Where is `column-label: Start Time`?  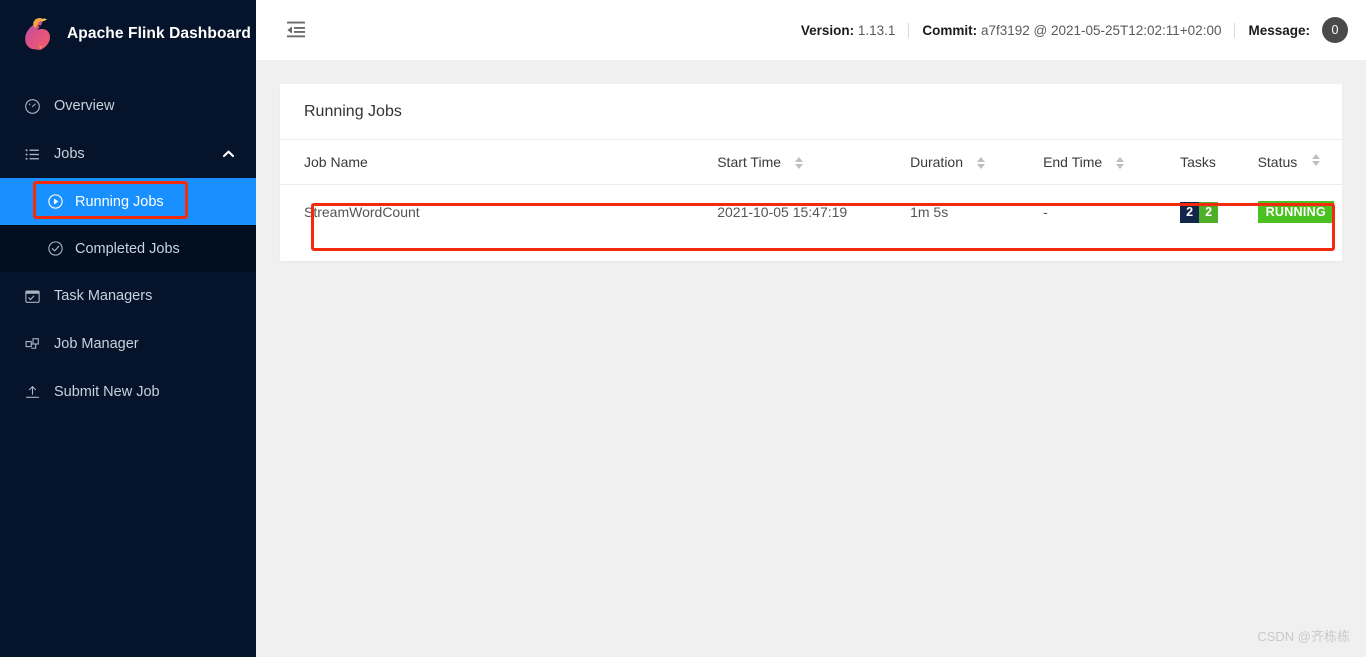
column-label: Start Time is located at coordinates (749, 162).